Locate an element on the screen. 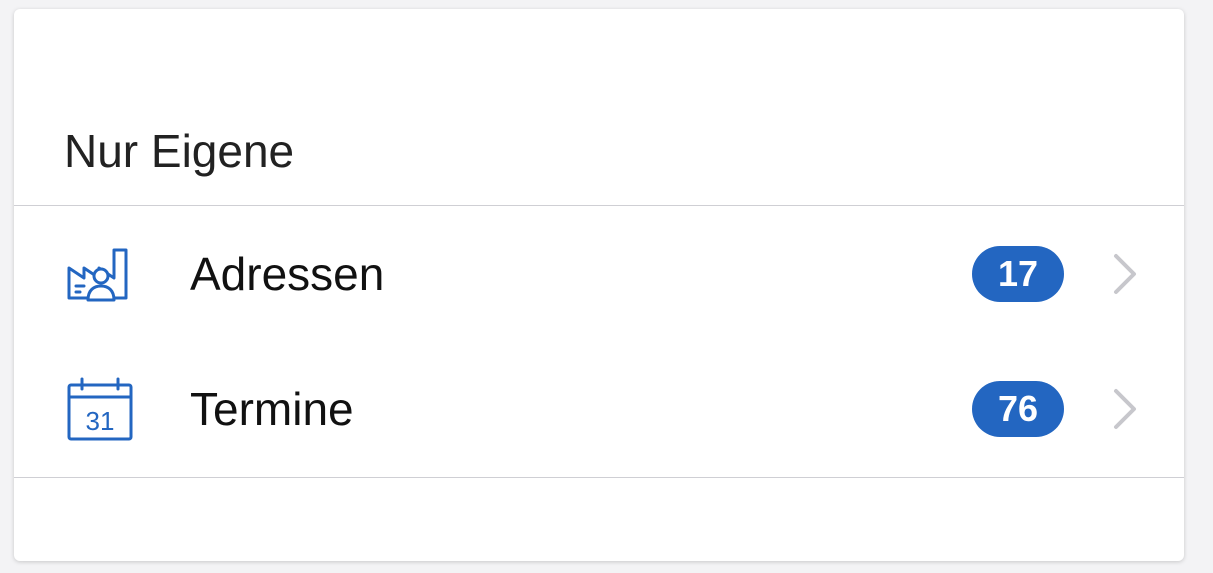 The image size is (1213, 573). section-title: Nur Eigene is located at coordinates (179, 151).